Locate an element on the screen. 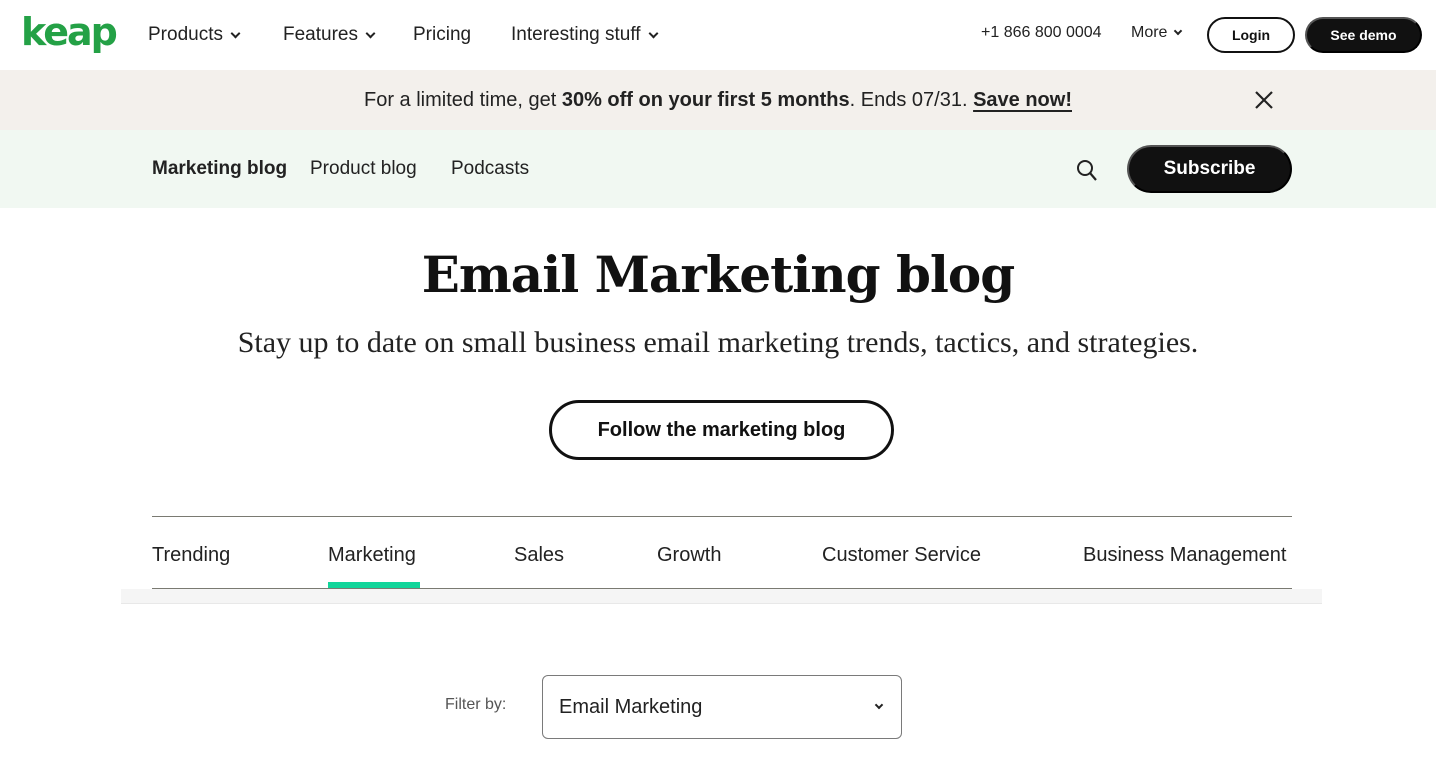 This screenshot has height=783, width=1436. save-now-link: Save now! is located at coordinates (1022, 100).